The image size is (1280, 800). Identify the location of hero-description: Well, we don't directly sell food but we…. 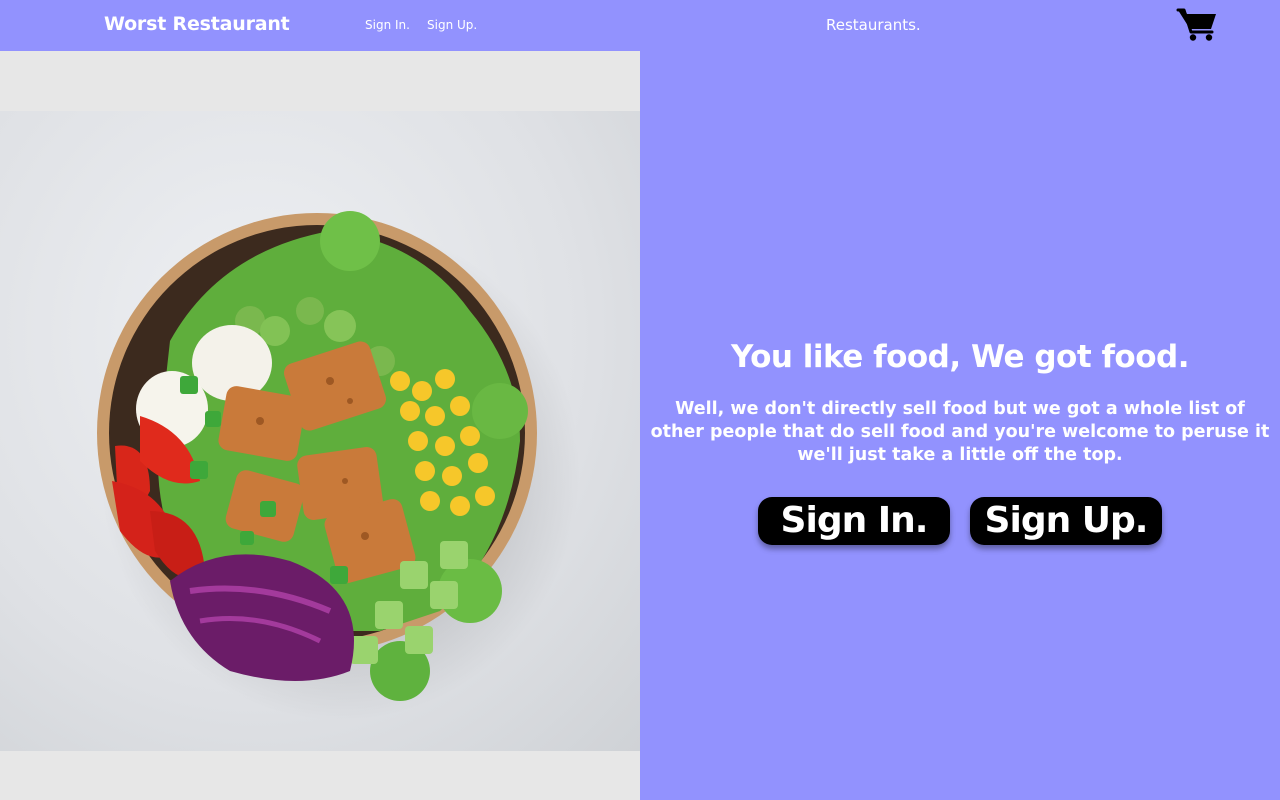
(960, 432).